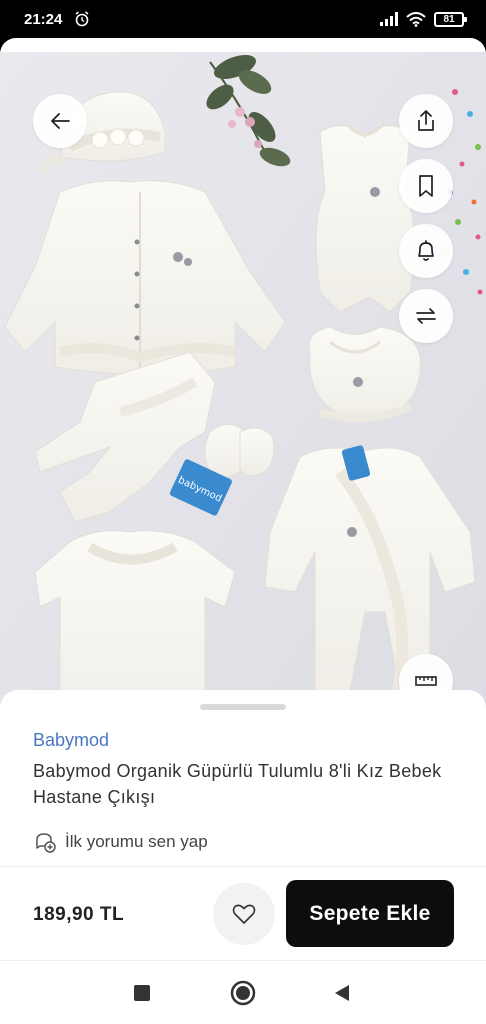  I want to click on home-button, so click(243, 993).